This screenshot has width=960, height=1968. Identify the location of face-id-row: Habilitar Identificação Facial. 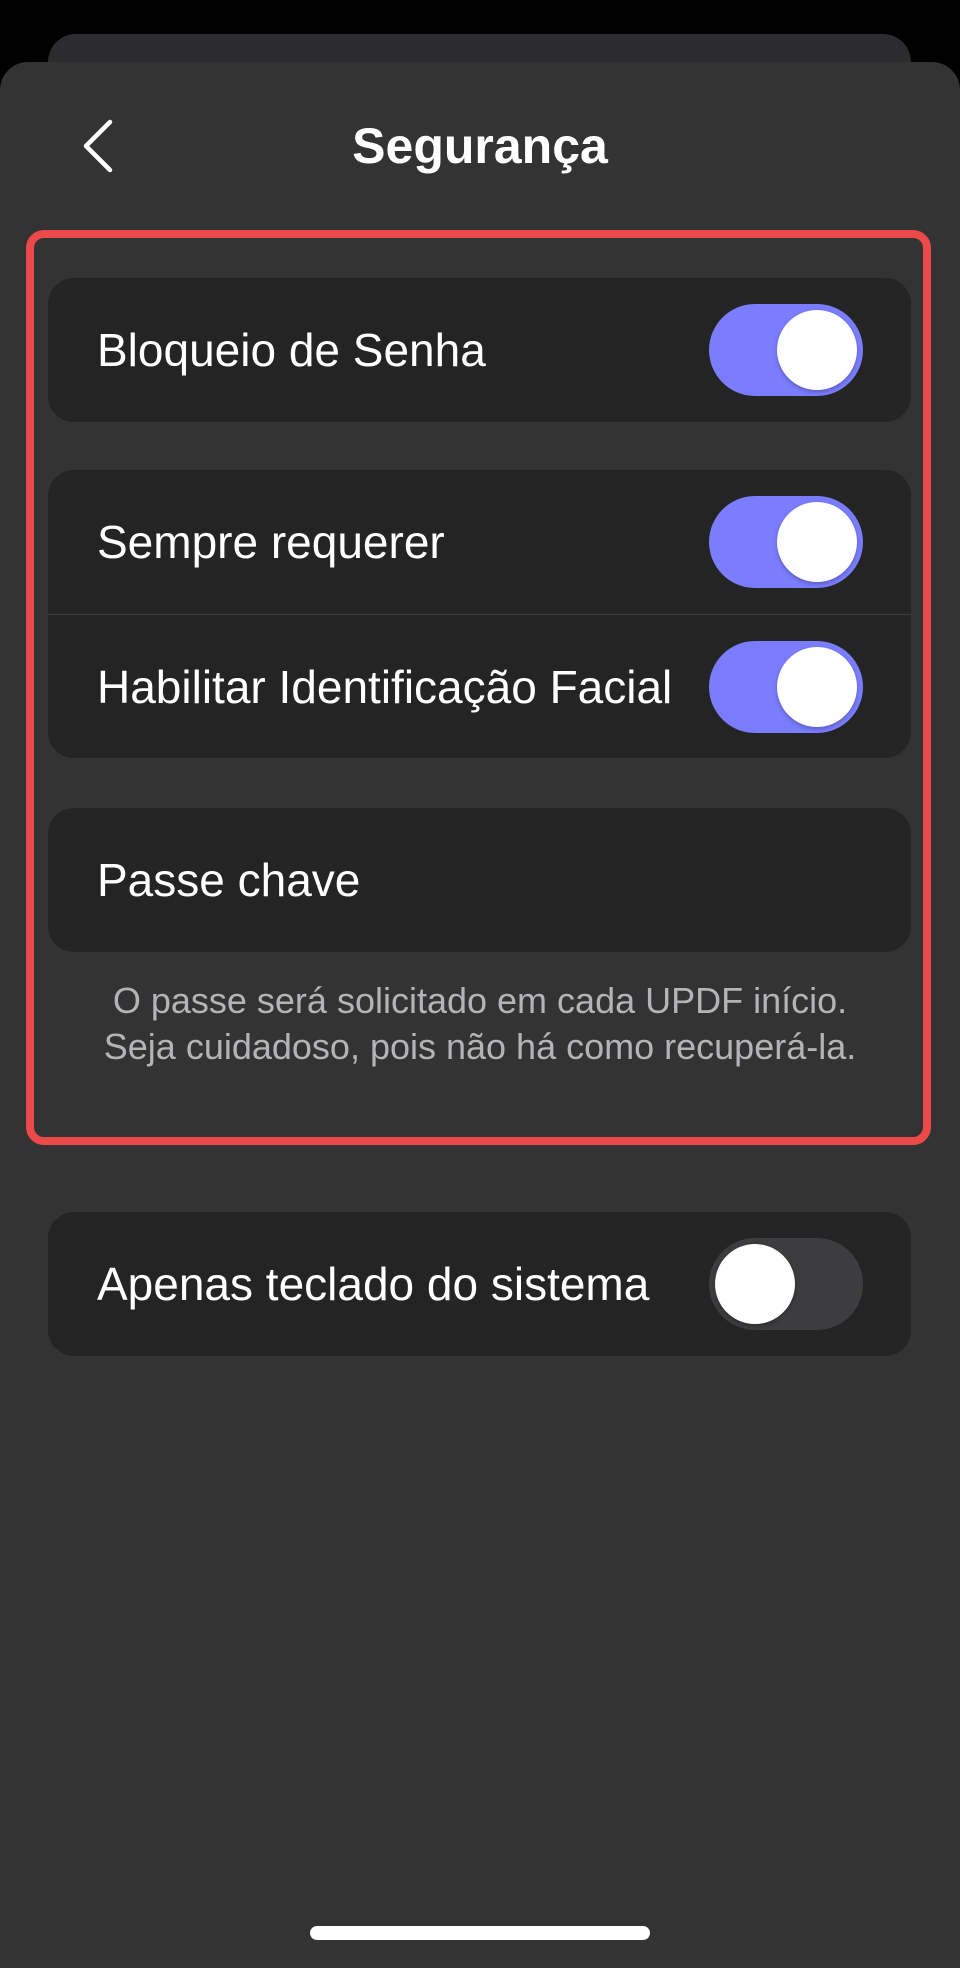
(479, 686).